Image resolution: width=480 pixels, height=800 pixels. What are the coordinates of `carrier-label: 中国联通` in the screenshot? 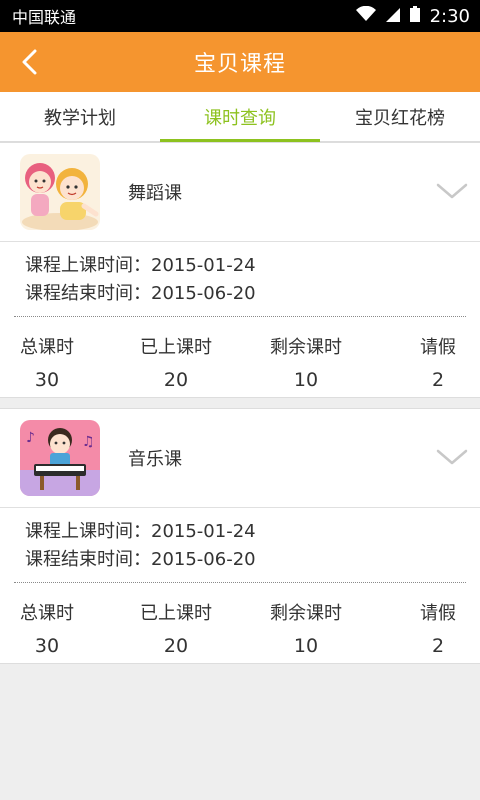 It's located at (44, 17).